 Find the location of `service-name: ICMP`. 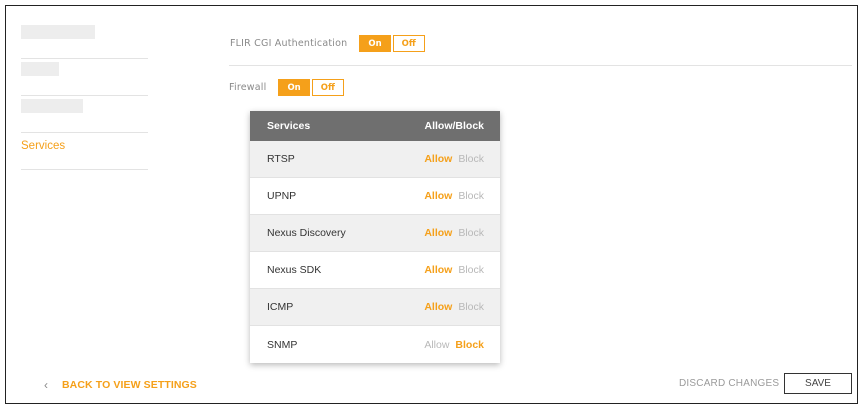

service-name: ICMP is located at coordinates (280, 307).